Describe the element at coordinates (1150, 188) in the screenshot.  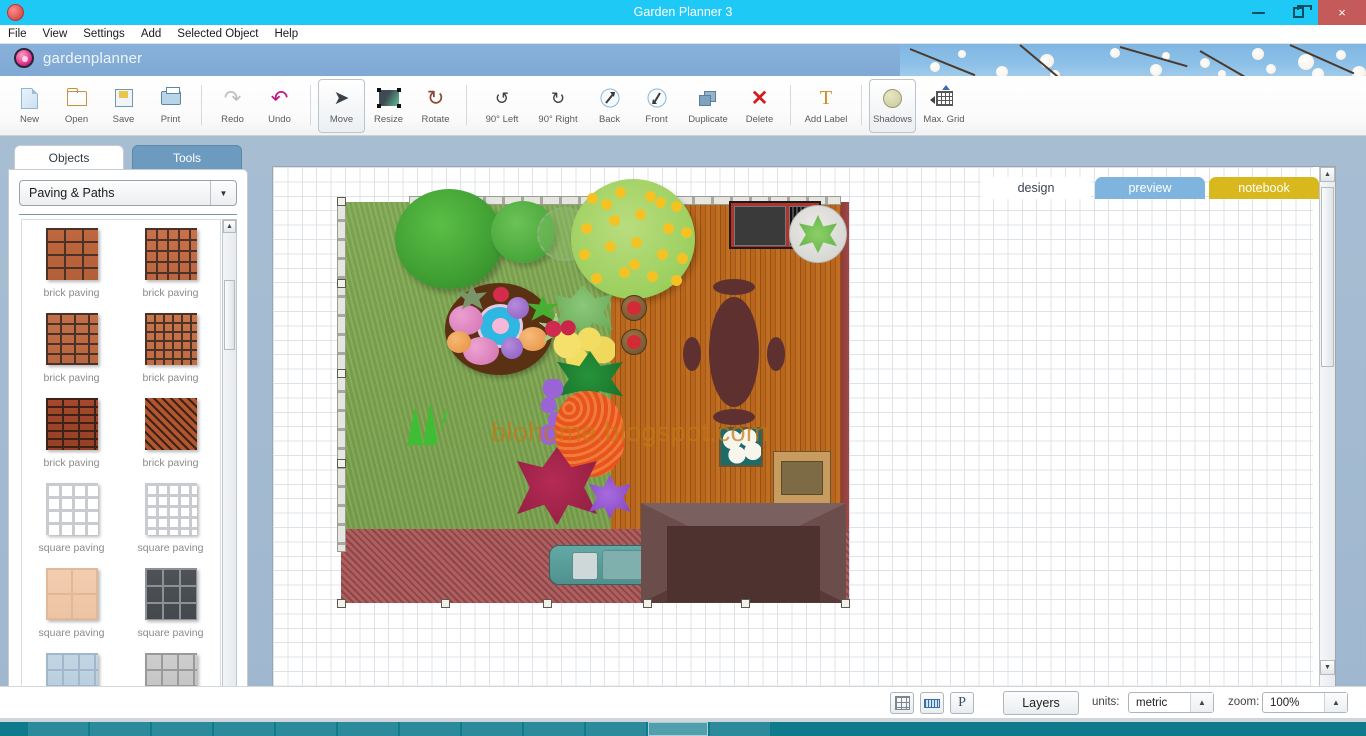
I see `tab-preview: preview` at that location.